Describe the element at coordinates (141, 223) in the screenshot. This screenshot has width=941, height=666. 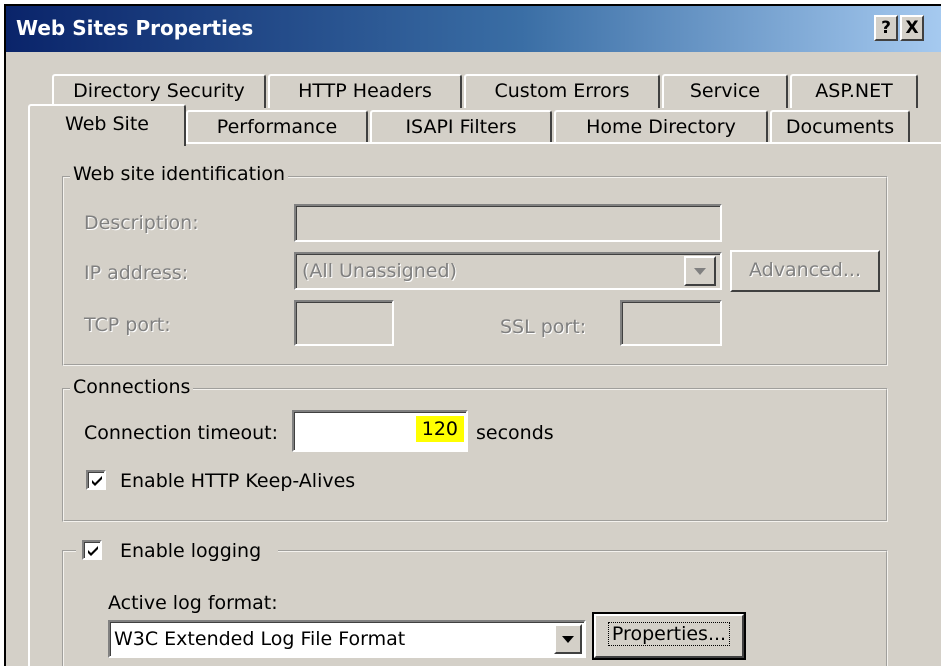
I see `description-label: Description:` at that location.